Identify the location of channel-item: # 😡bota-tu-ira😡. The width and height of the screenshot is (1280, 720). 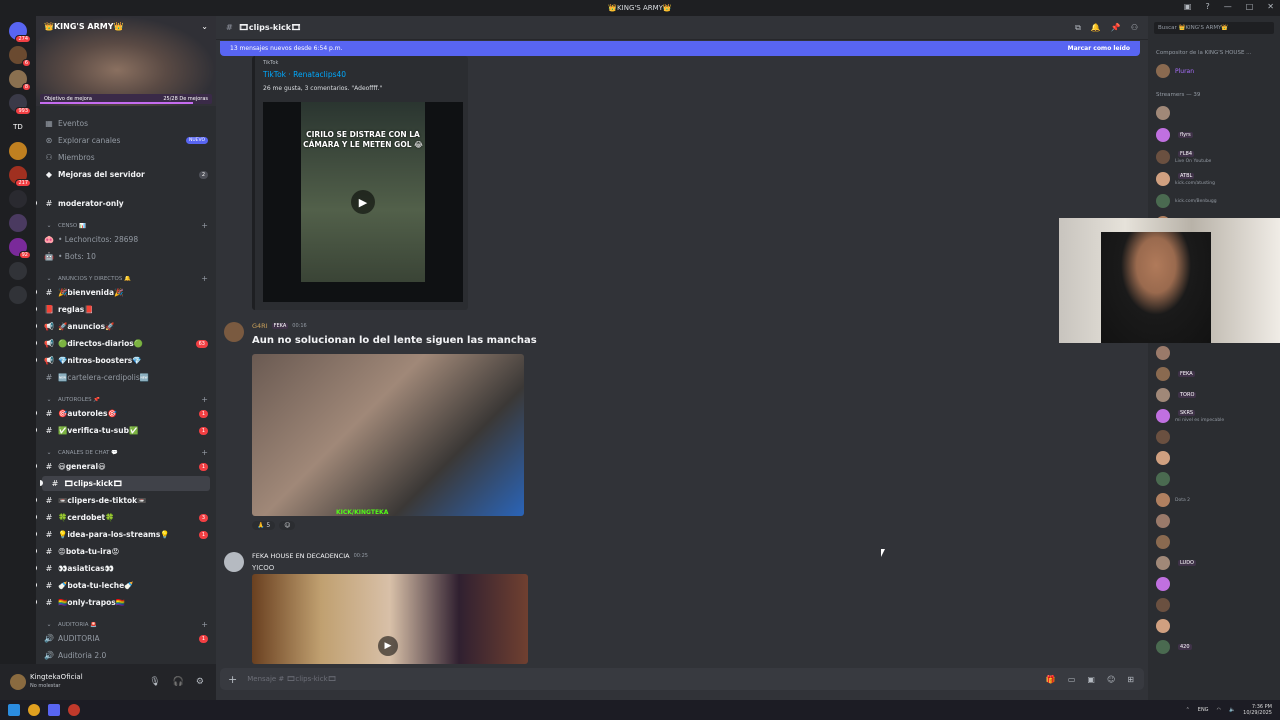
(126, 551).